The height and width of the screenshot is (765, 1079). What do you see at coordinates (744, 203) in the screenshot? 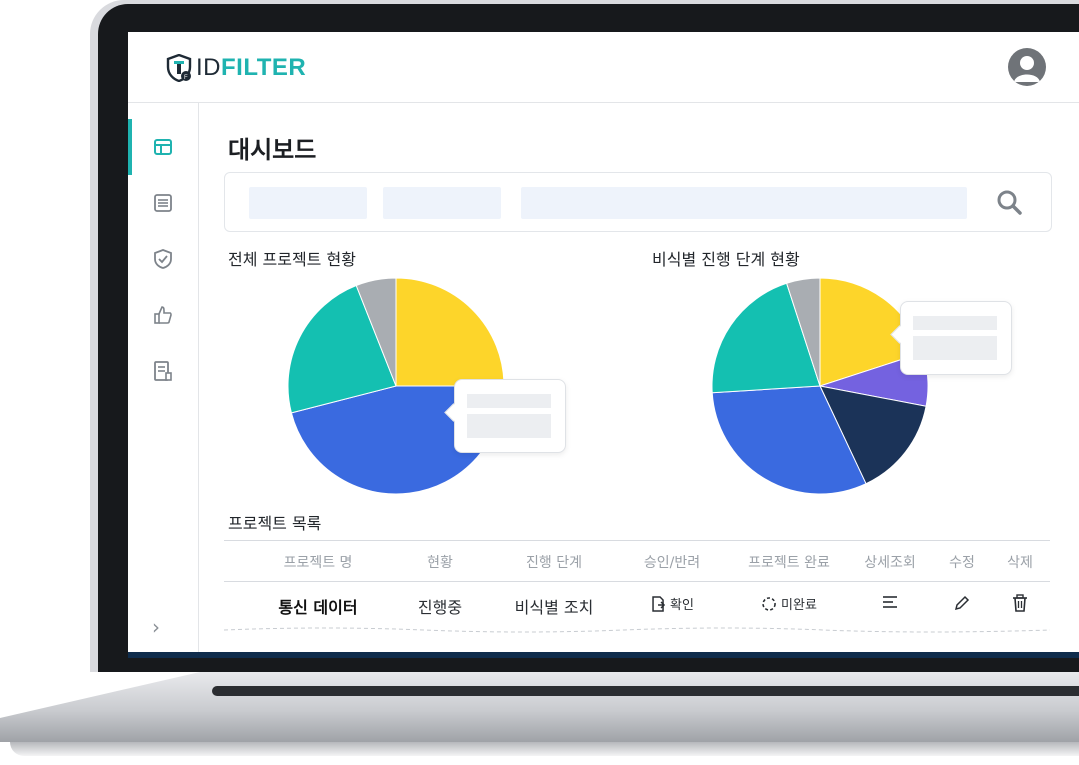
I see `search-input` at bounding box center [744, 203].